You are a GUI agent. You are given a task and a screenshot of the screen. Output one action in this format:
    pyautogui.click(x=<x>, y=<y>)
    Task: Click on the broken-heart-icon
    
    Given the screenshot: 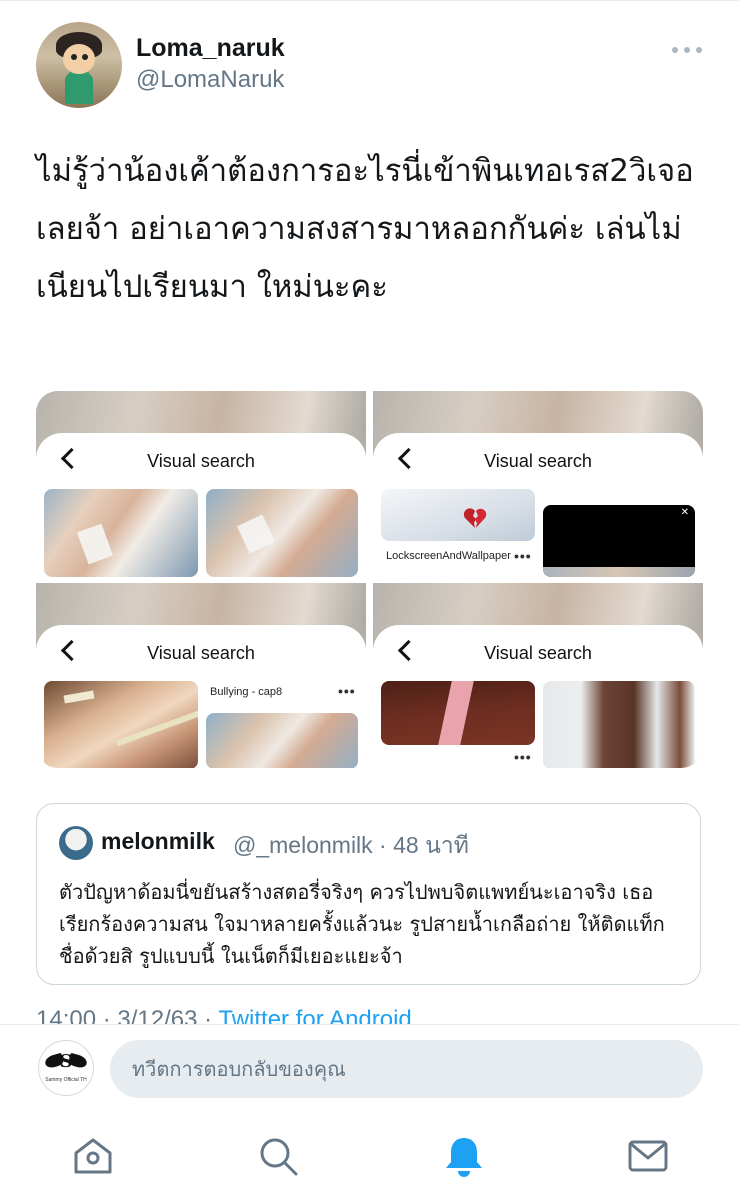 What is the action you would take?
    pyautogui.click(x=475, y=518)
    